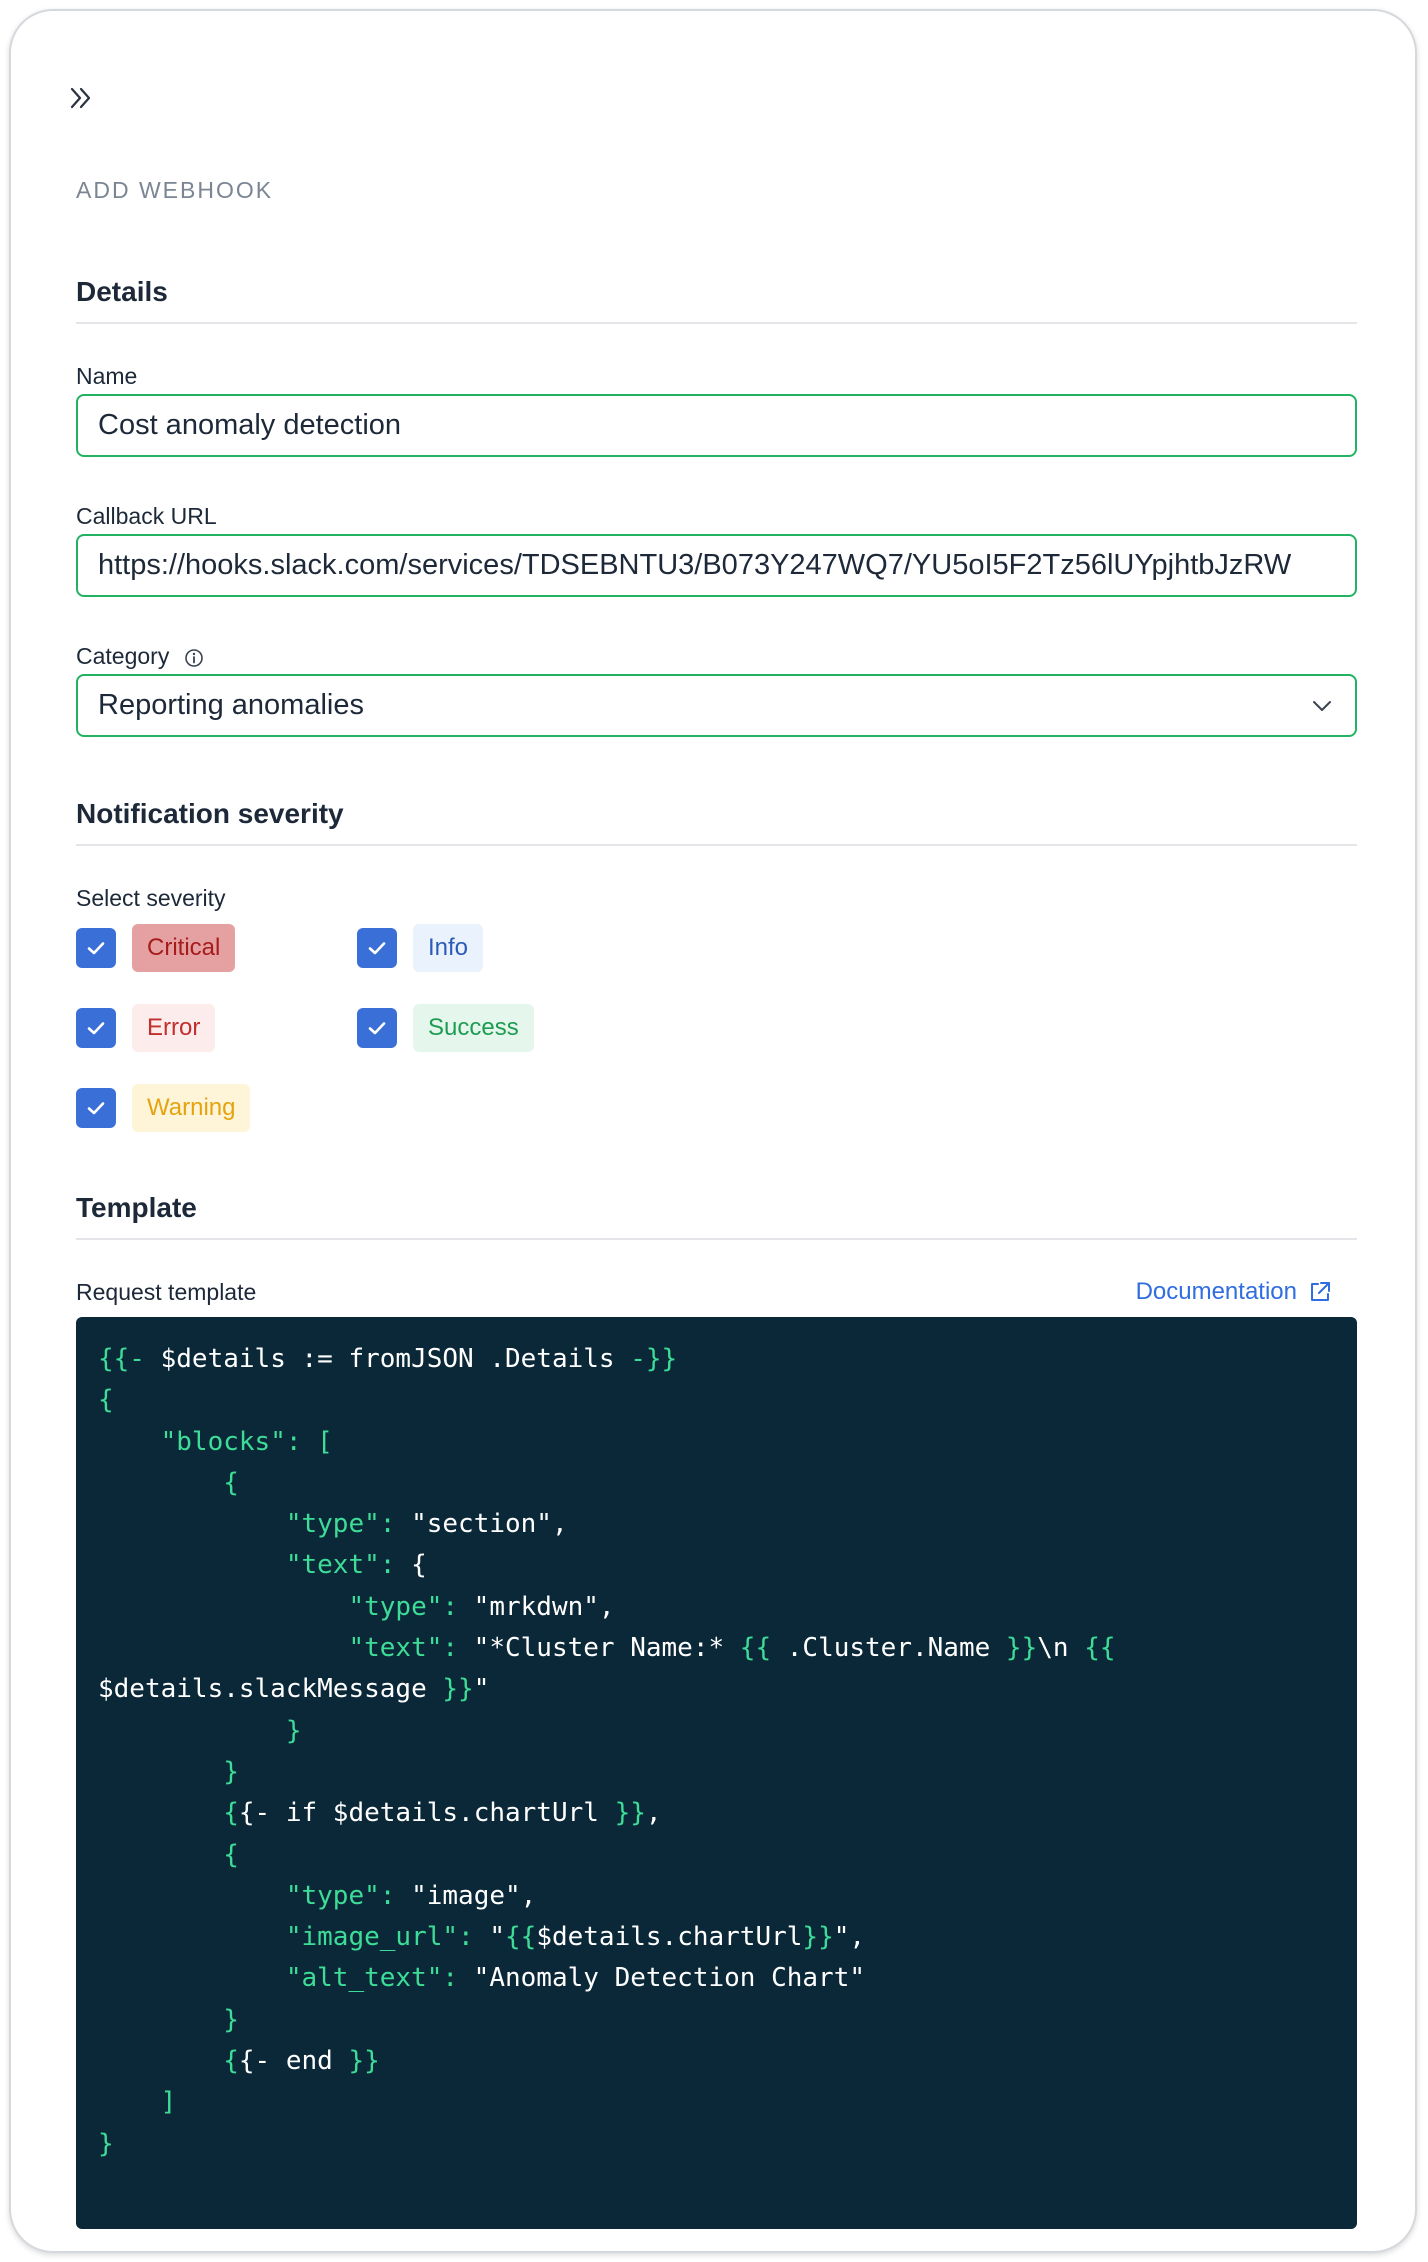 This screenshot has width=1428, height=2262. Describe the element at coordinates (356, 1565) in the screenshot. I see `code-line: "text": {` at that location.